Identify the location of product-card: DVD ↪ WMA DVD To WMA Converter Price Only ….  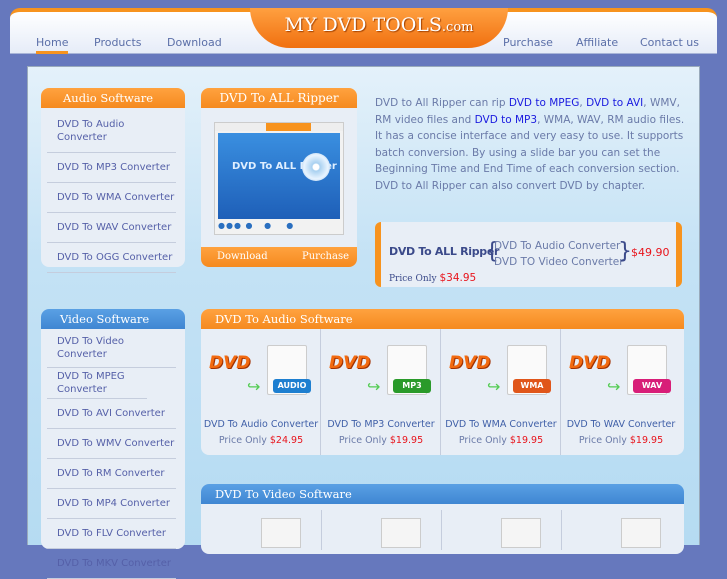
(501, 392).